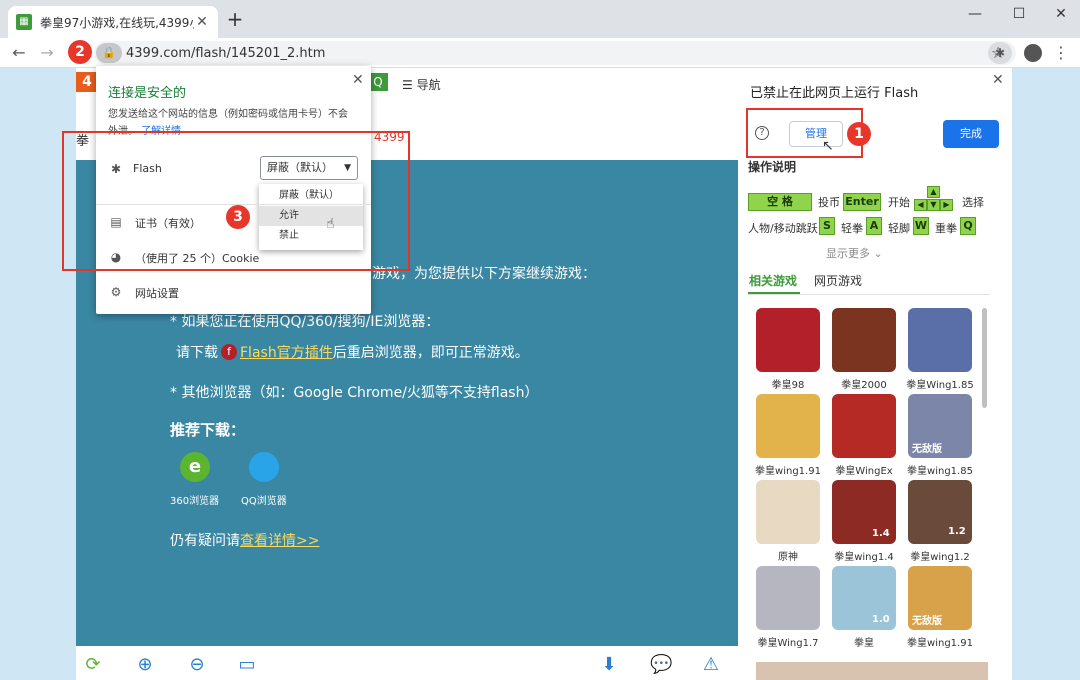  I want to click on zoom-in-icon: ⊕, so click(145, 665).